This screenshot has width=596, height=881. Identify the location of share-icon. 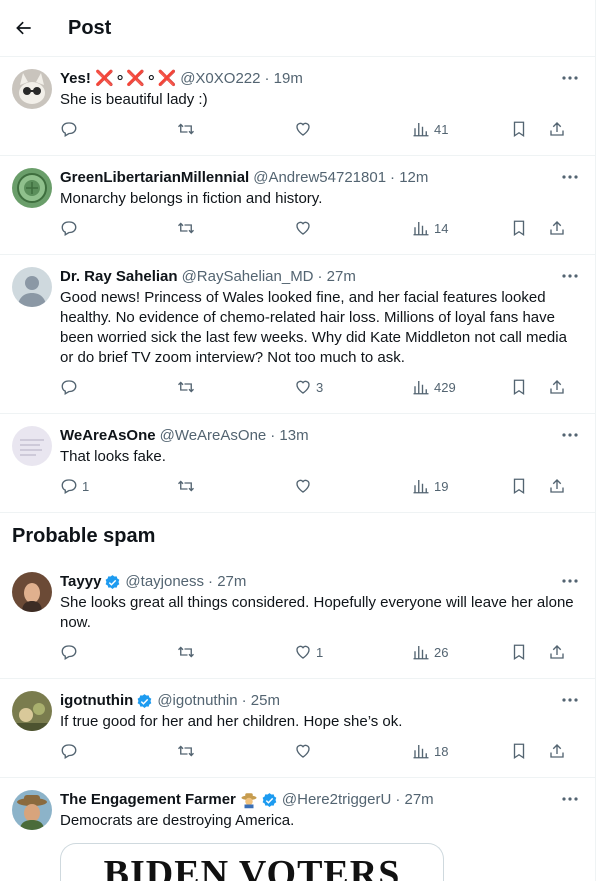
(557, 751).